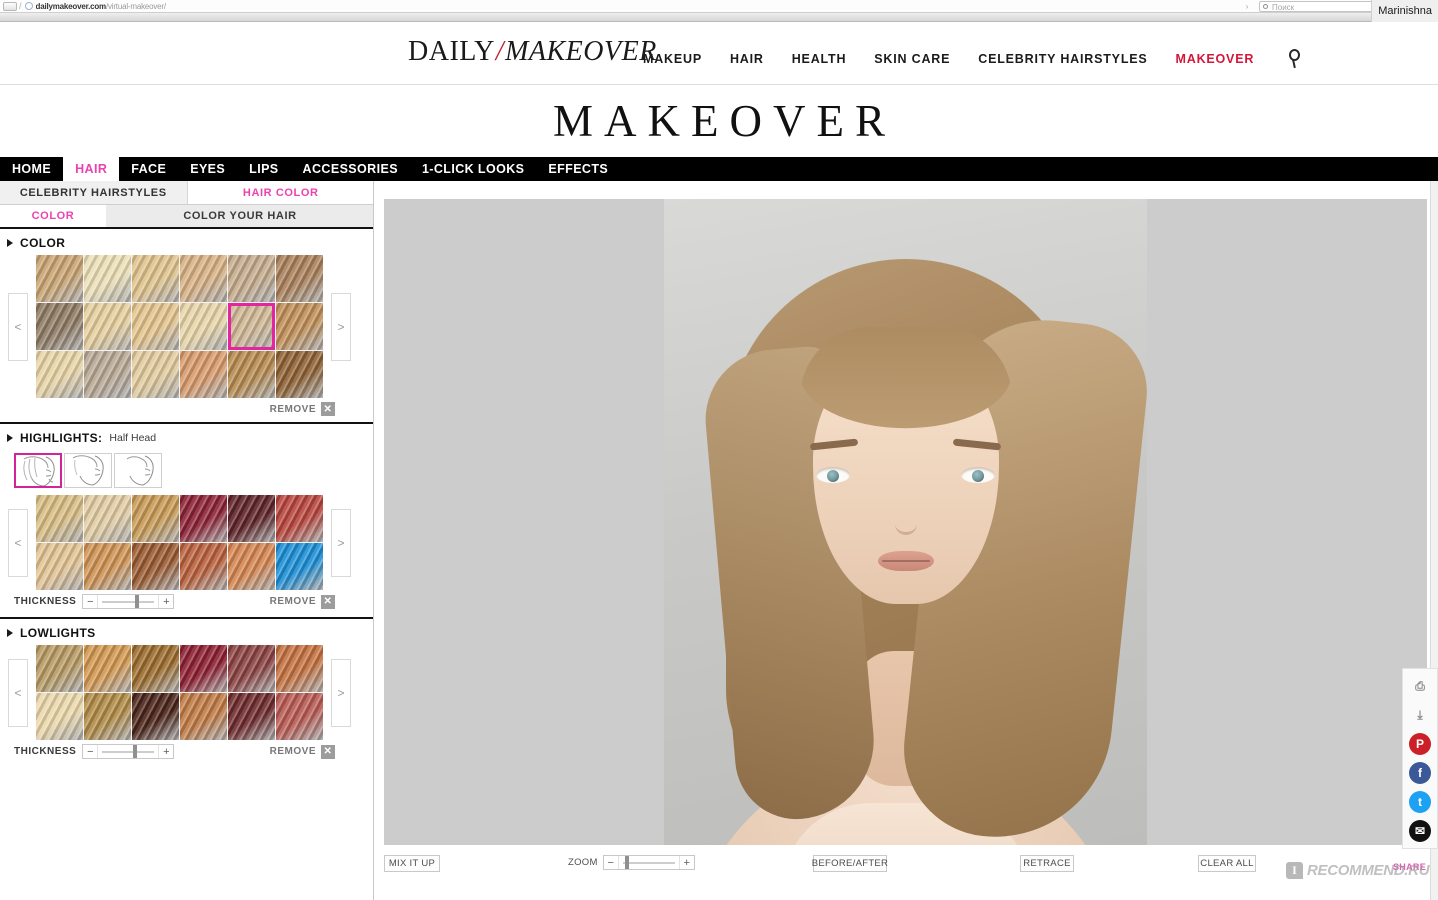 This screenshot has height=900, width=1438. Describe the element at coordinates (328, 601) in the screenshot. I see `highlights-remove-button: ✕` at that location.